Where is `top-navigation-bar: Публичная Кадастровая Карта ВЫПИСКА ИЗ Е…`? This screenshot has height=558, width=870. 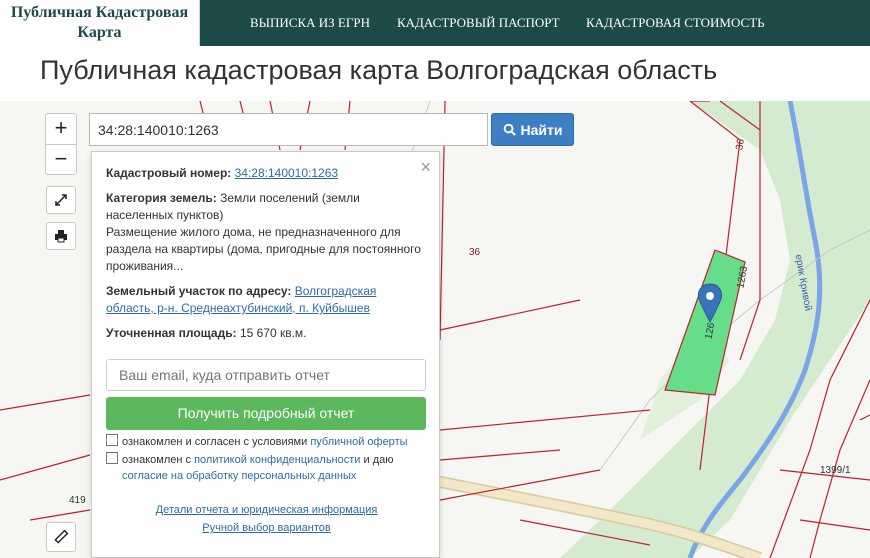 top-navigation-bar: Публичная Кадастровая Карта ВЫПИСКА ИЗ Е… is located at coordinates (435, 23).